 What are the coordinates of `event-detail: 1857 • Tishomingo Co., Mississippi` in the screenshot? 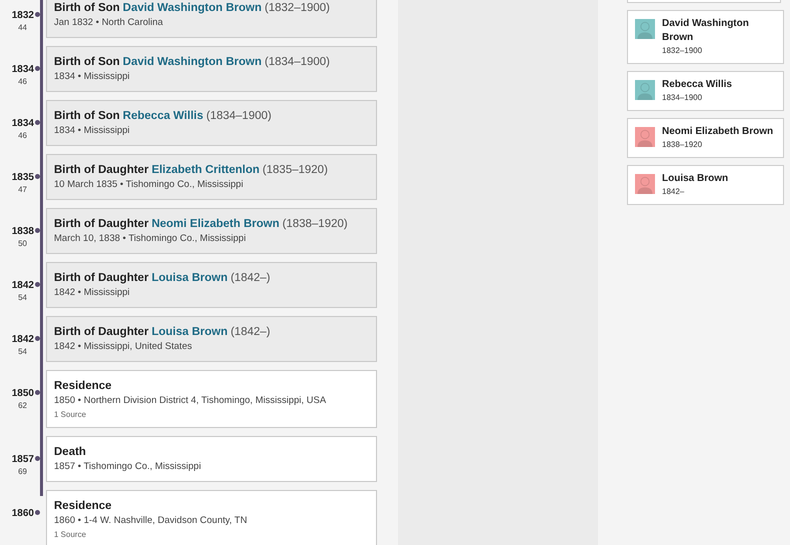 It's located at (128, 466).